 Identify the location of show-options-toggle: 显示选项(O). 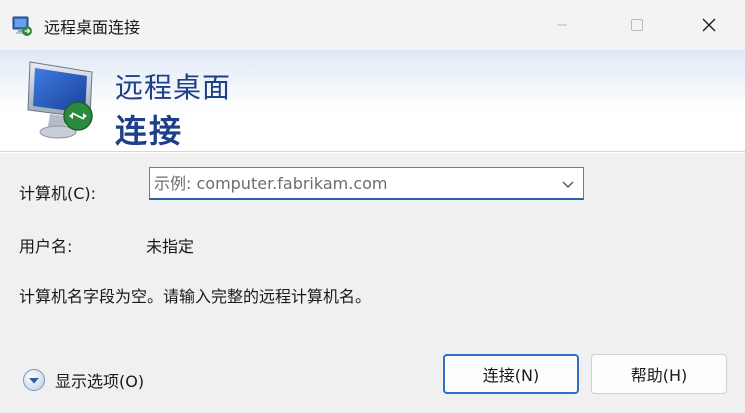
(83, 380).